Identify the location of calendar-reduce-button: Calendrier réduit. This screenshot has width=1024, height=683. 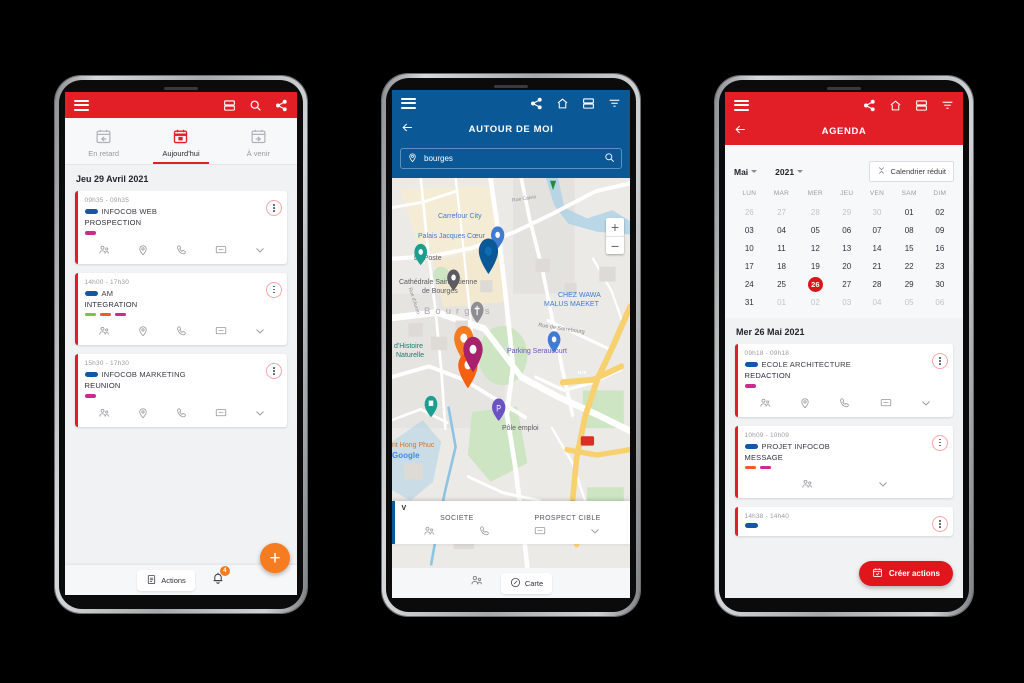
(911, 171).